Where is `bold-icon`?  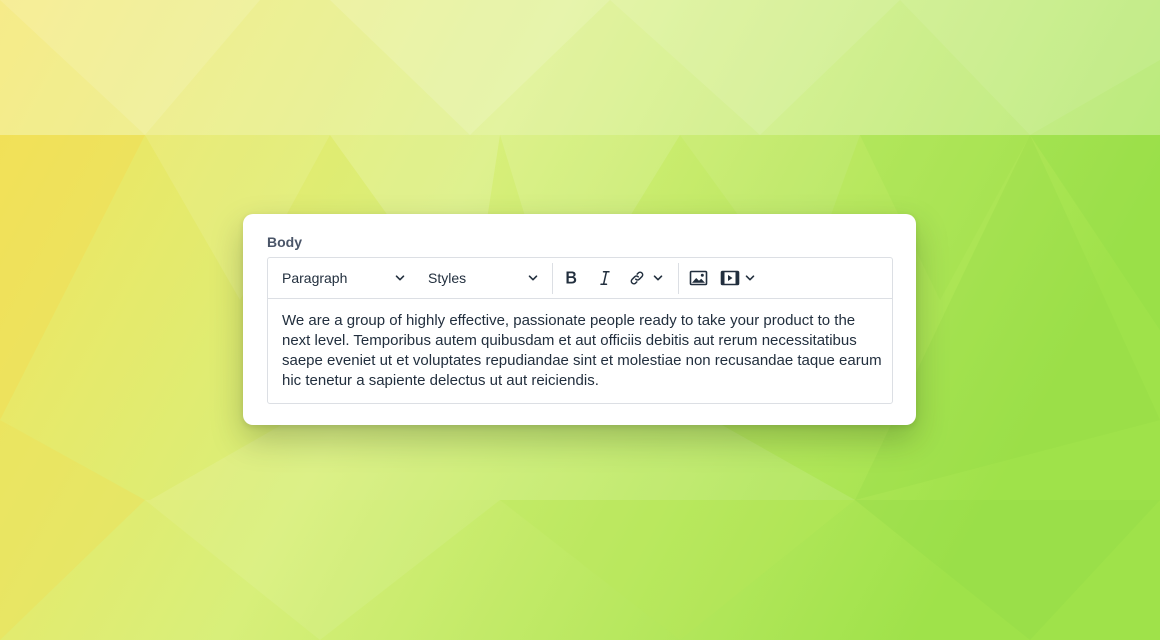
bold-icon is located at coordinates (571, 278).